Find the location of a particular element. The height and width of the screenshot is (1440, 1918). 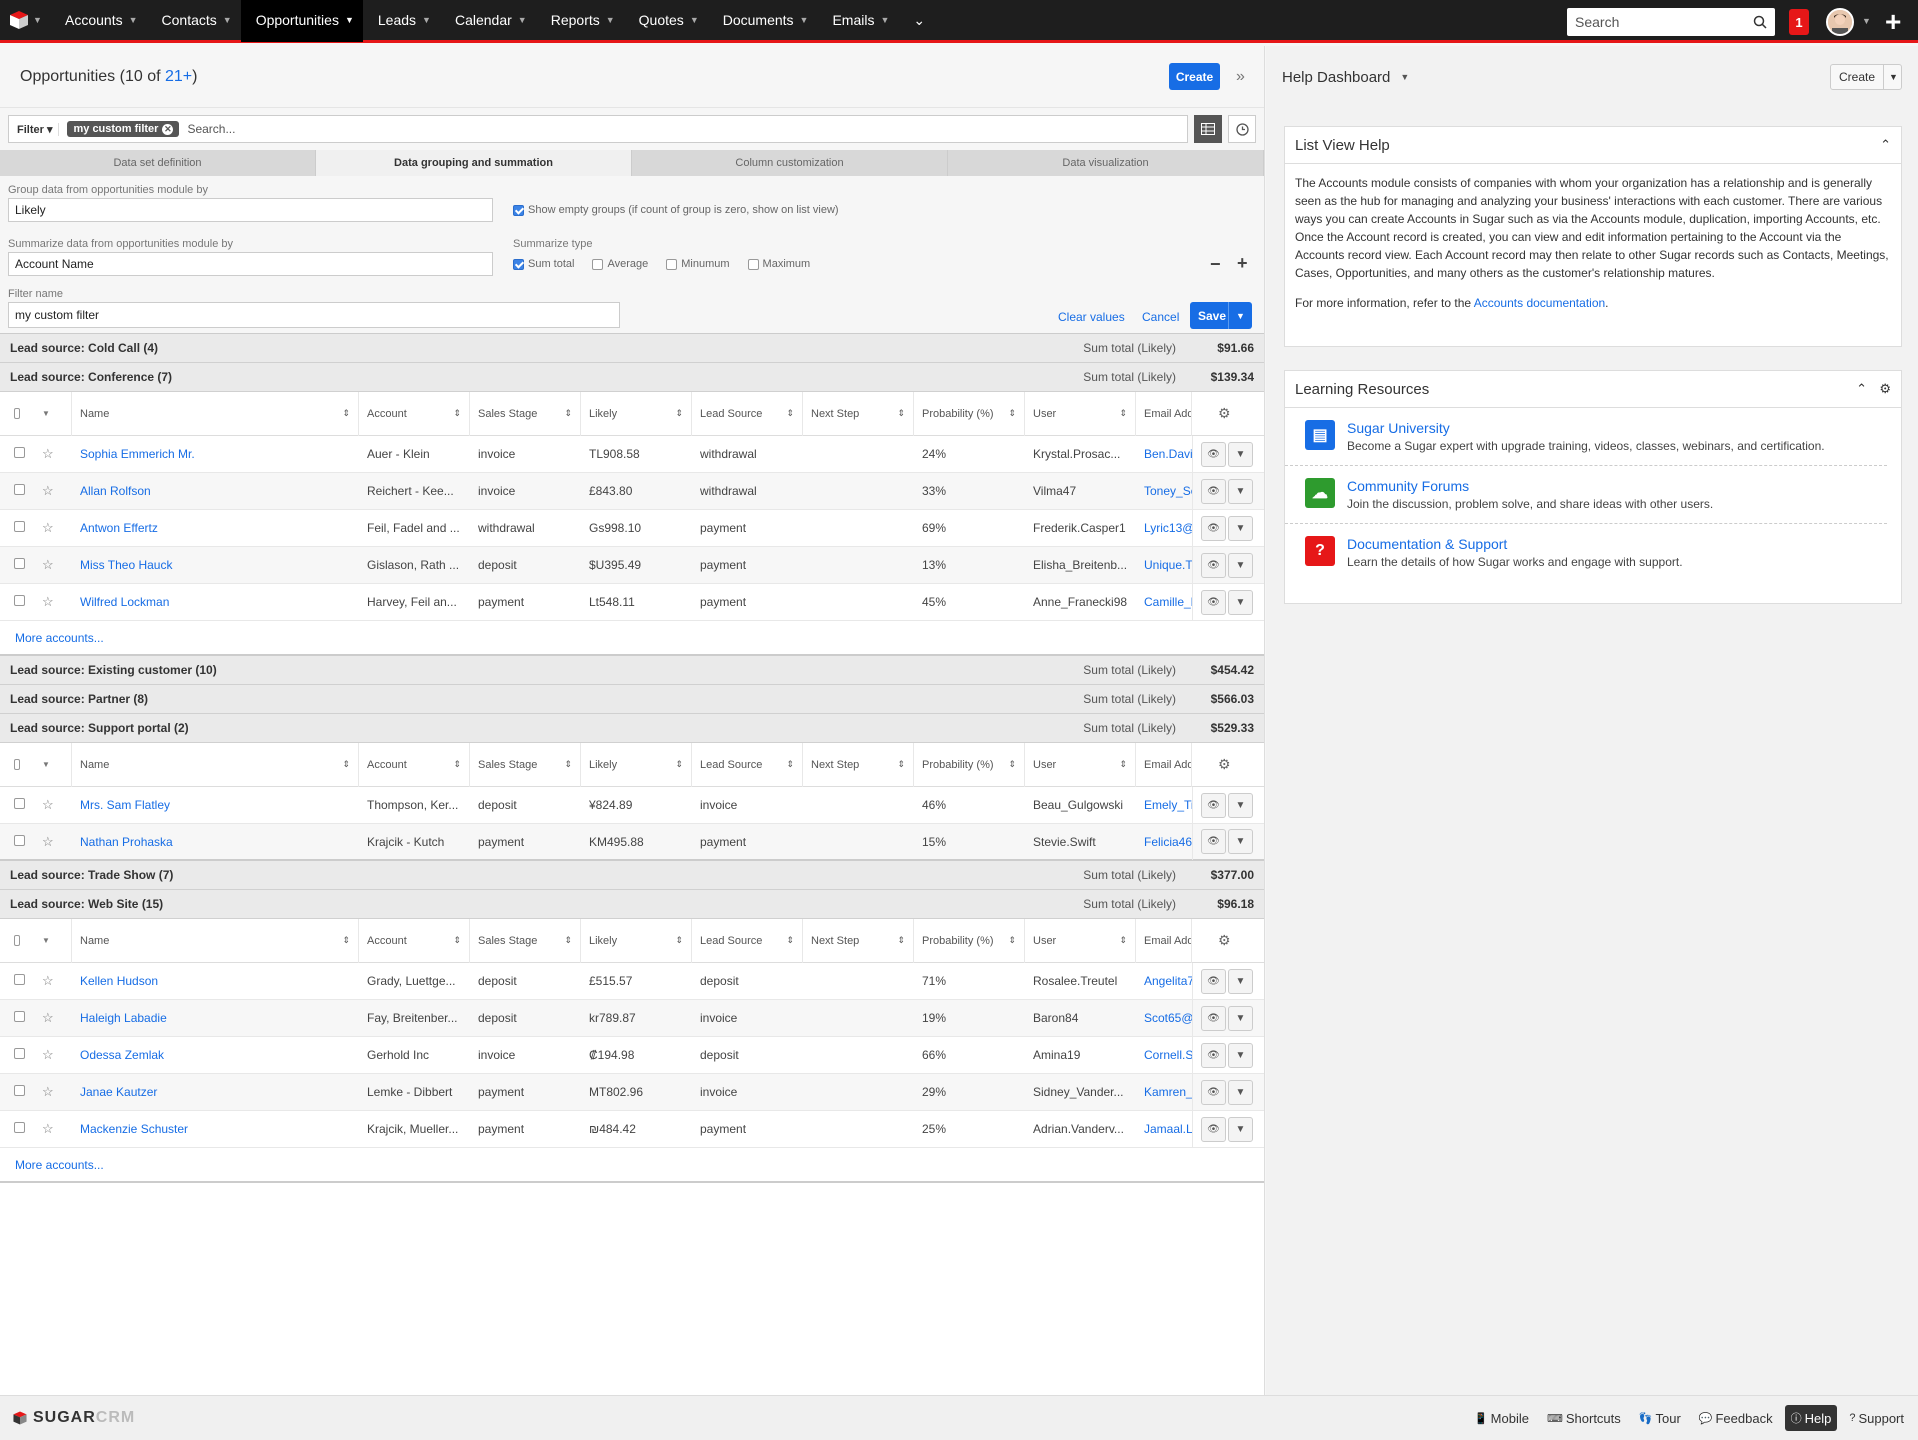

group-by-select: Likely is located at coordinates (250, 210).